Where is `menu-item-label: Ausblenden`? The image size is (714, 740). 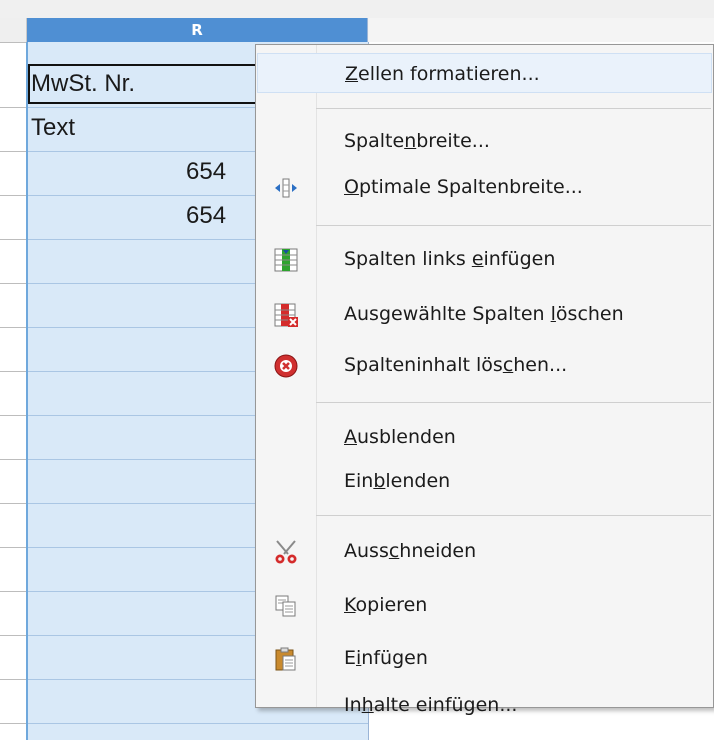 menu-item-label: Ausblenden is located at coordinates (400, 437).